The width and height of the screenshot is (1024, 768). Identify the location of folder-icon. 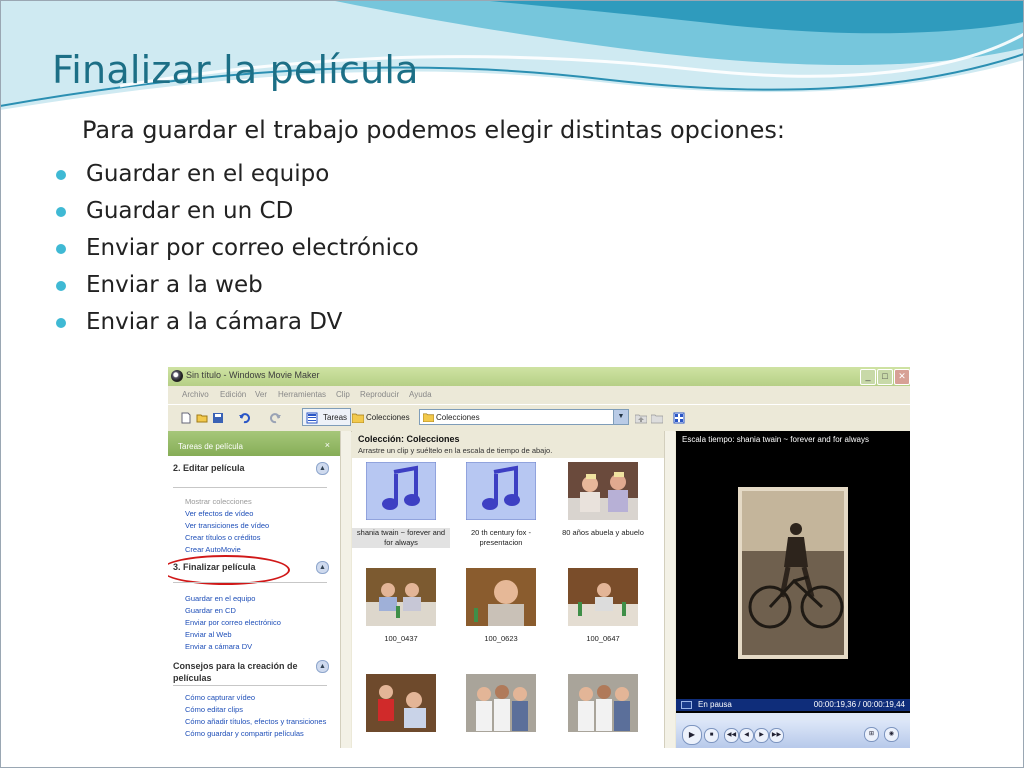
(428, 417).